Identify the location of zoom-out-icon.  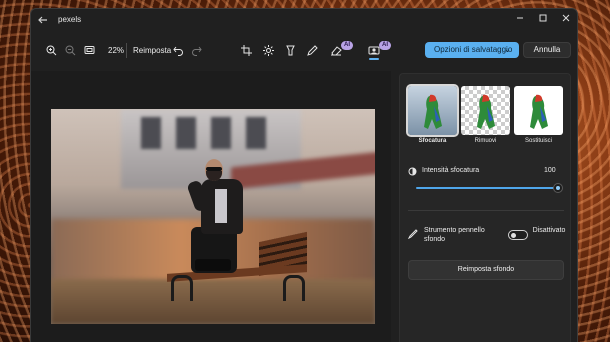
(70, 50).